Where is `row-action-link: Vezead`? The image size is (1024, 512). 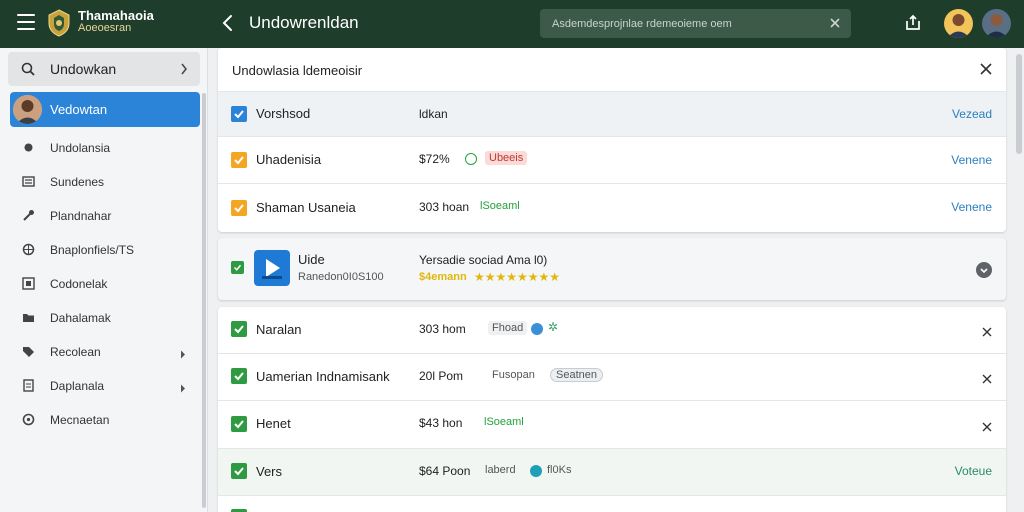
row-action-link: Vezead is located at coordinates (972, 114).